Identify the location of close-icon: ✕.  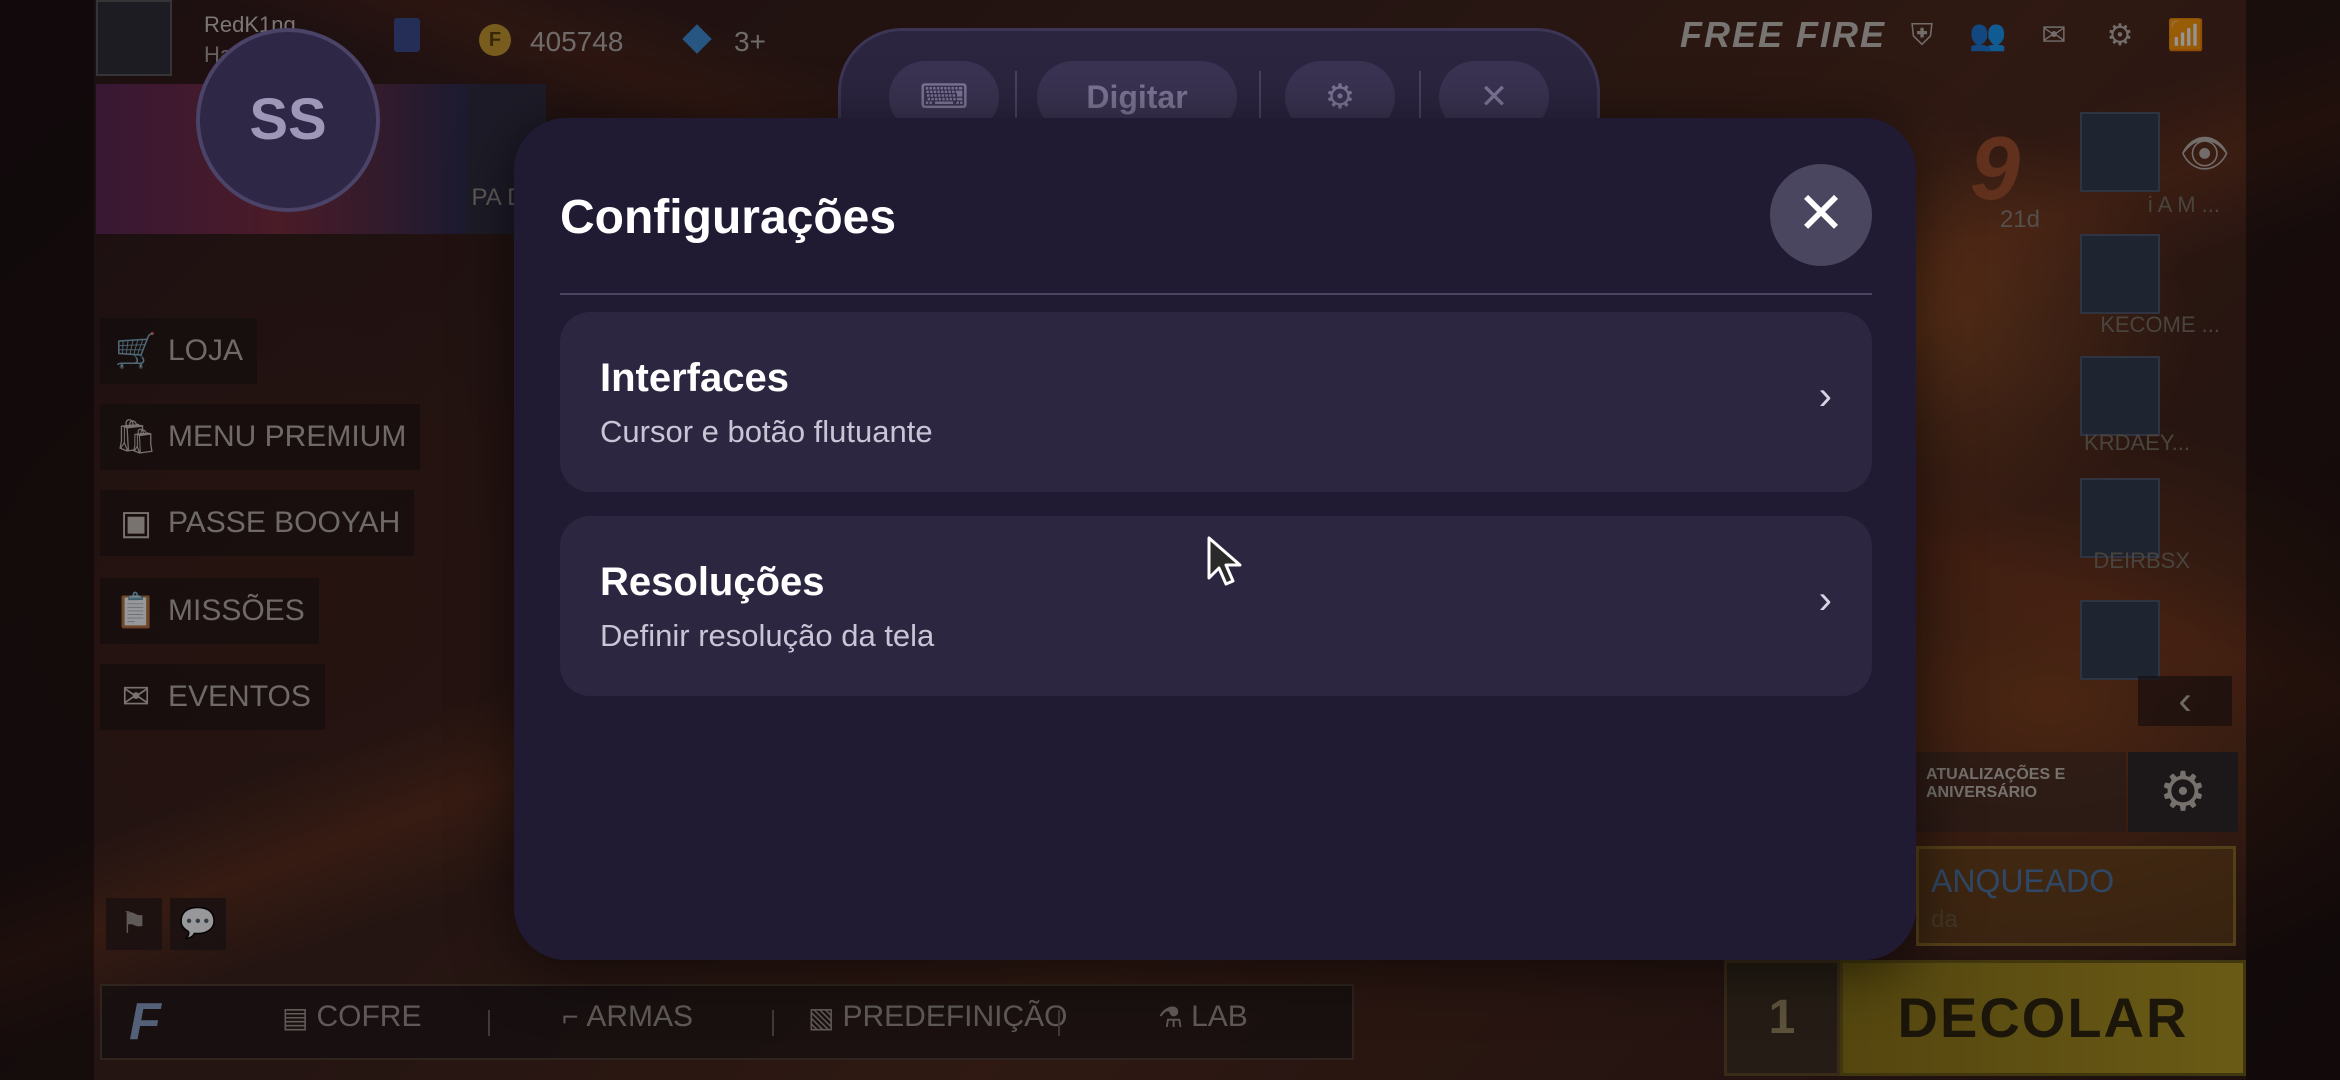
(1821, 213).